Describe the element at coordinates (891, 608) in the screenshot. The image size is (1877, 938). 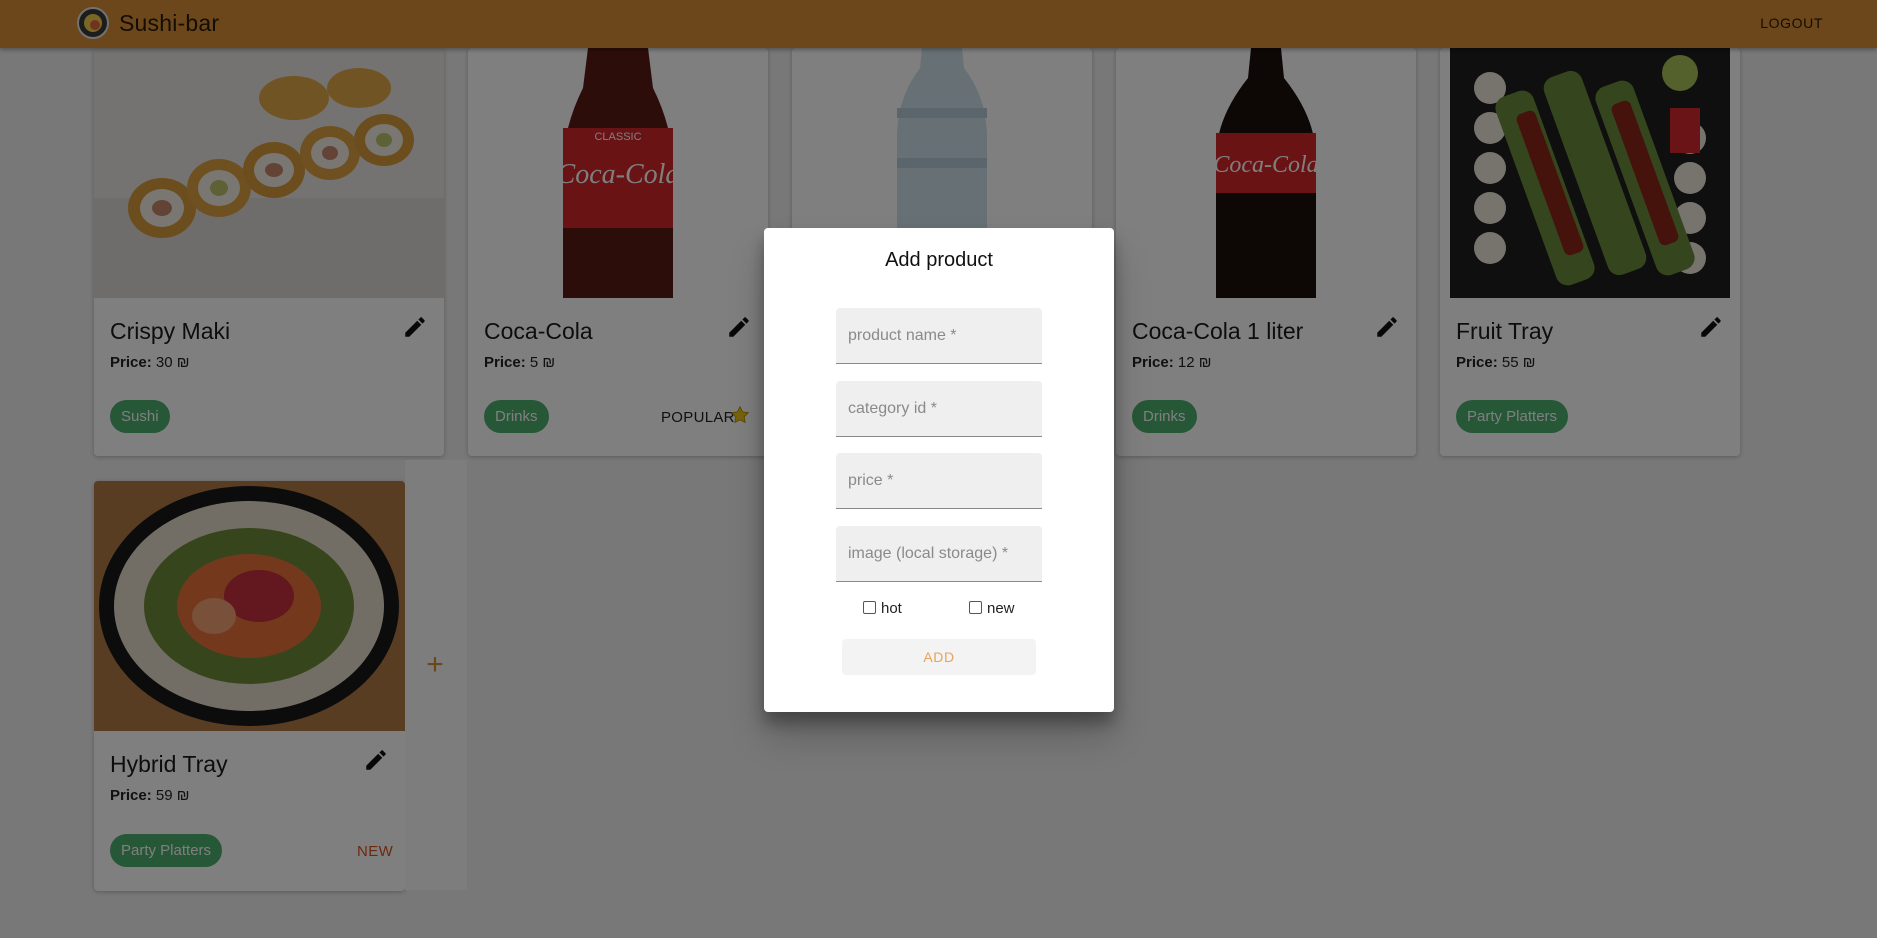
I see `hot-checkbox-label: hot` at that location.